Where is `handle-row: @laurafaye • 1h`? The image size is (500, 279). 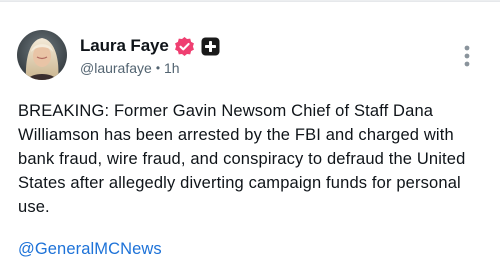 handle-row: @laurafaye • 1h is located at coordinates (130, 68).